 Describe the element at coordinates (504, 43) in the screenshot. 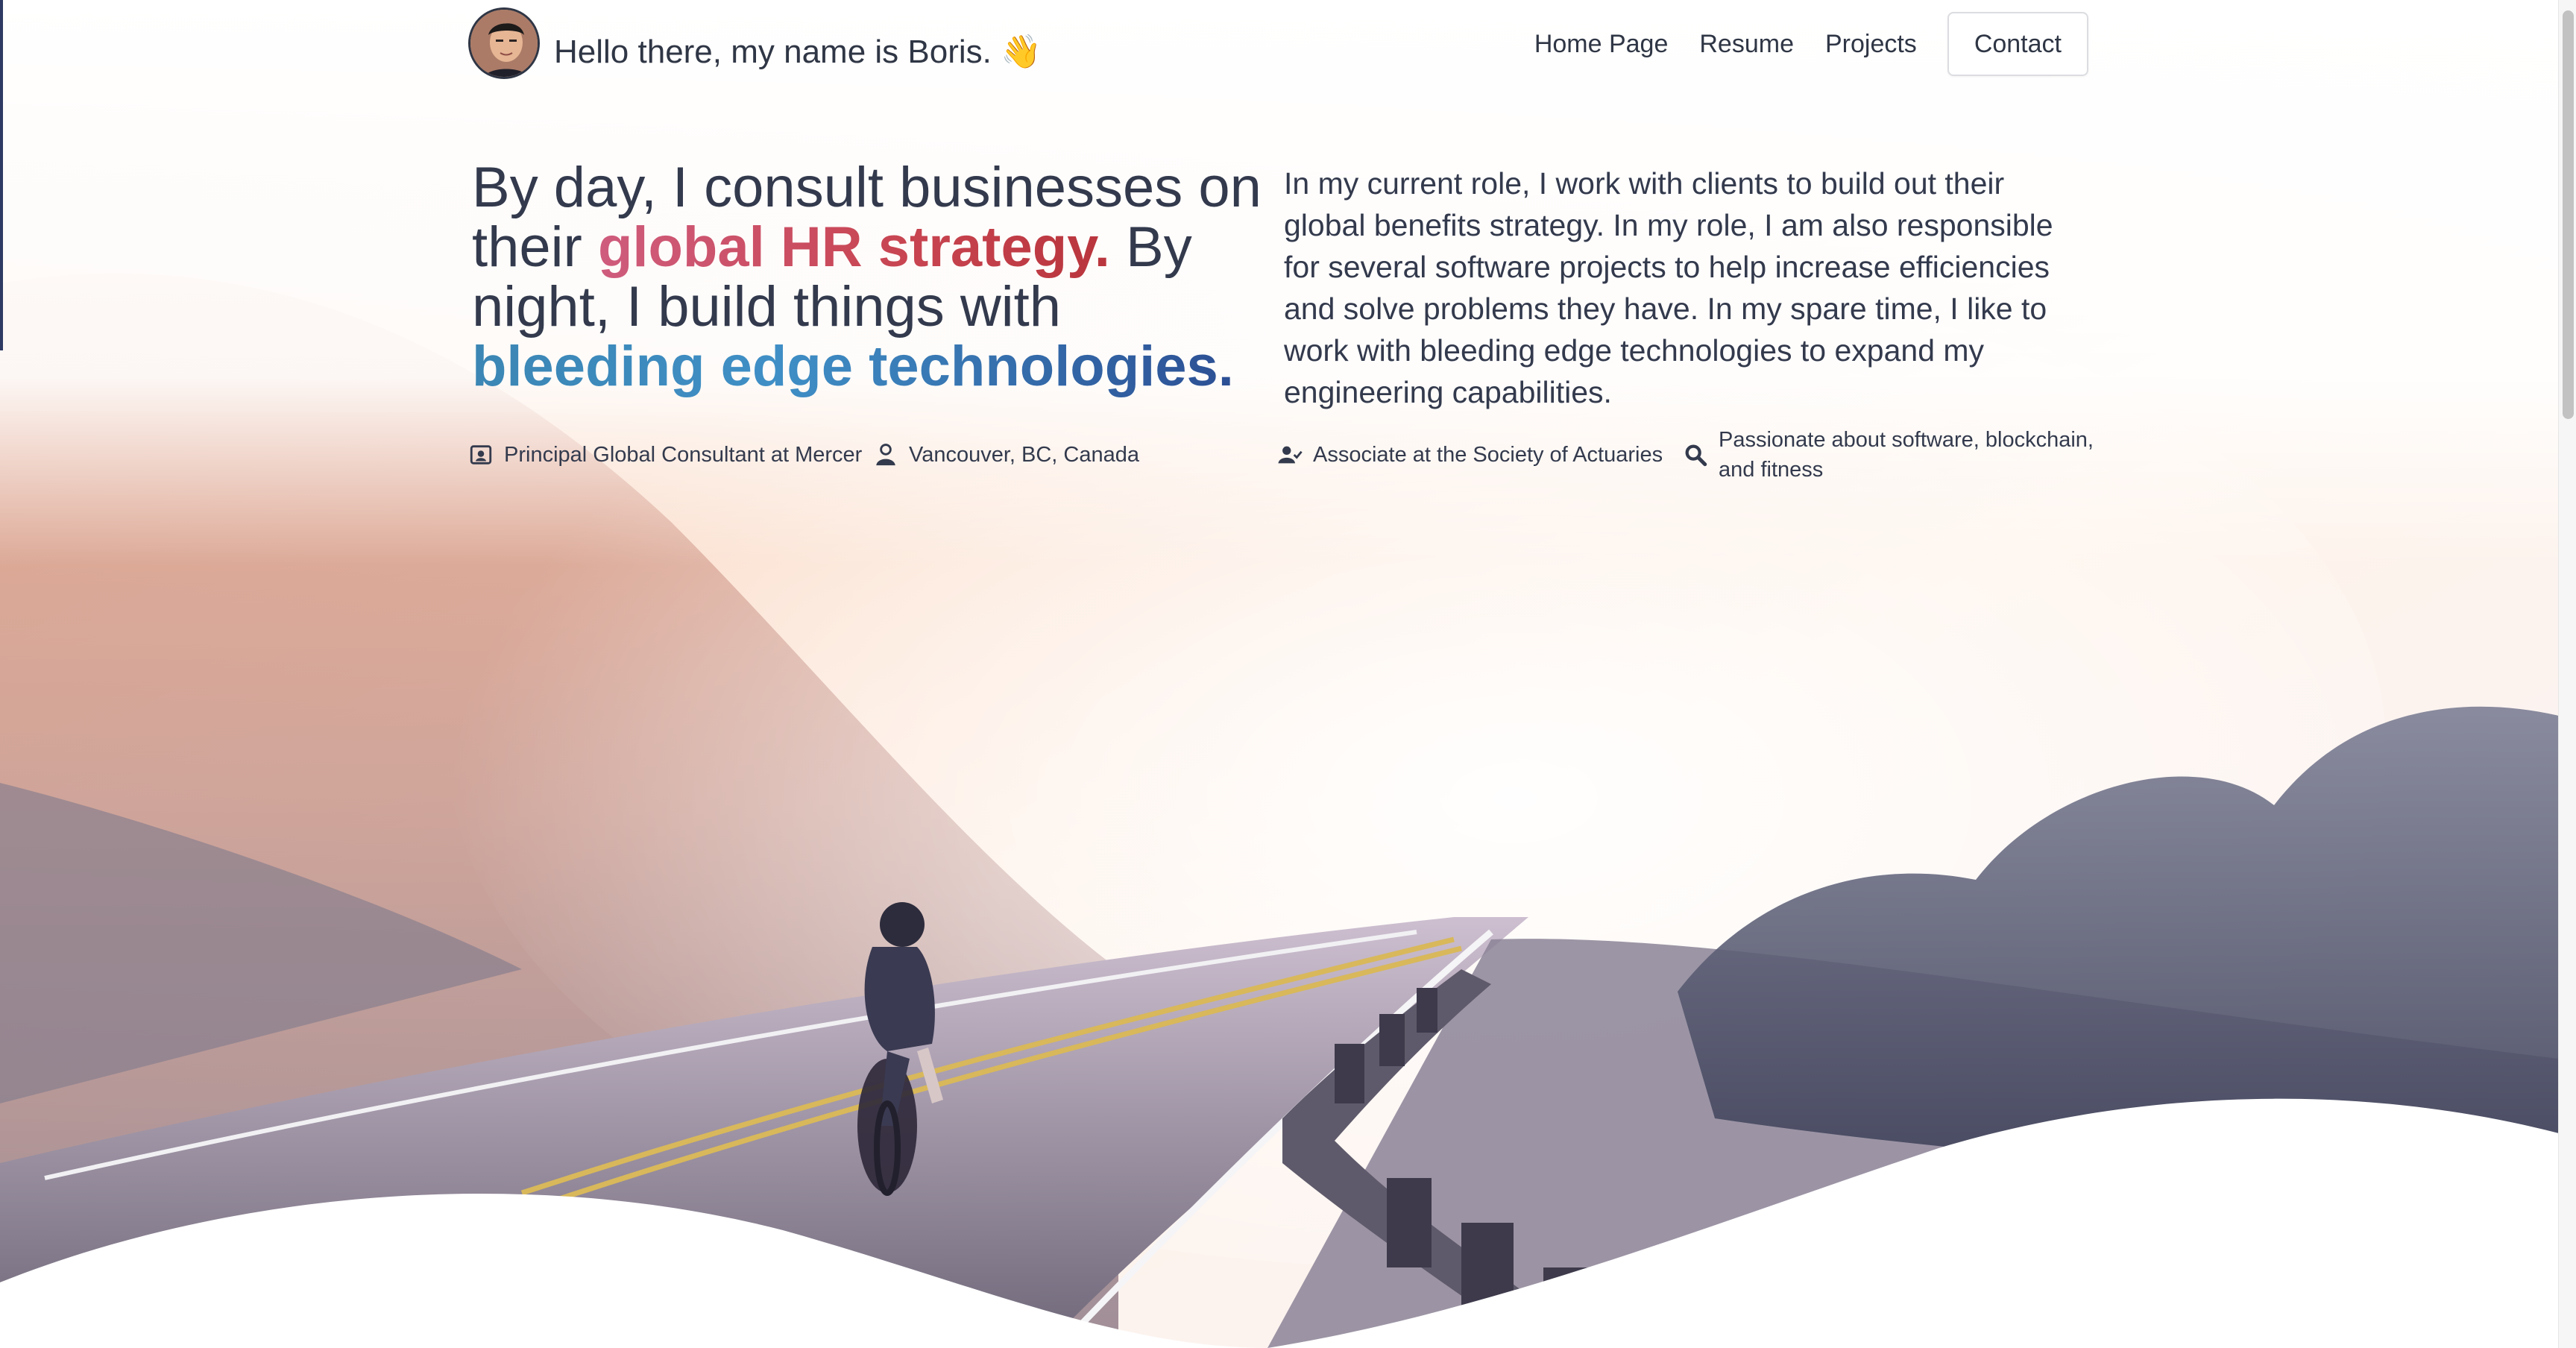

I see `avatar` at that location.